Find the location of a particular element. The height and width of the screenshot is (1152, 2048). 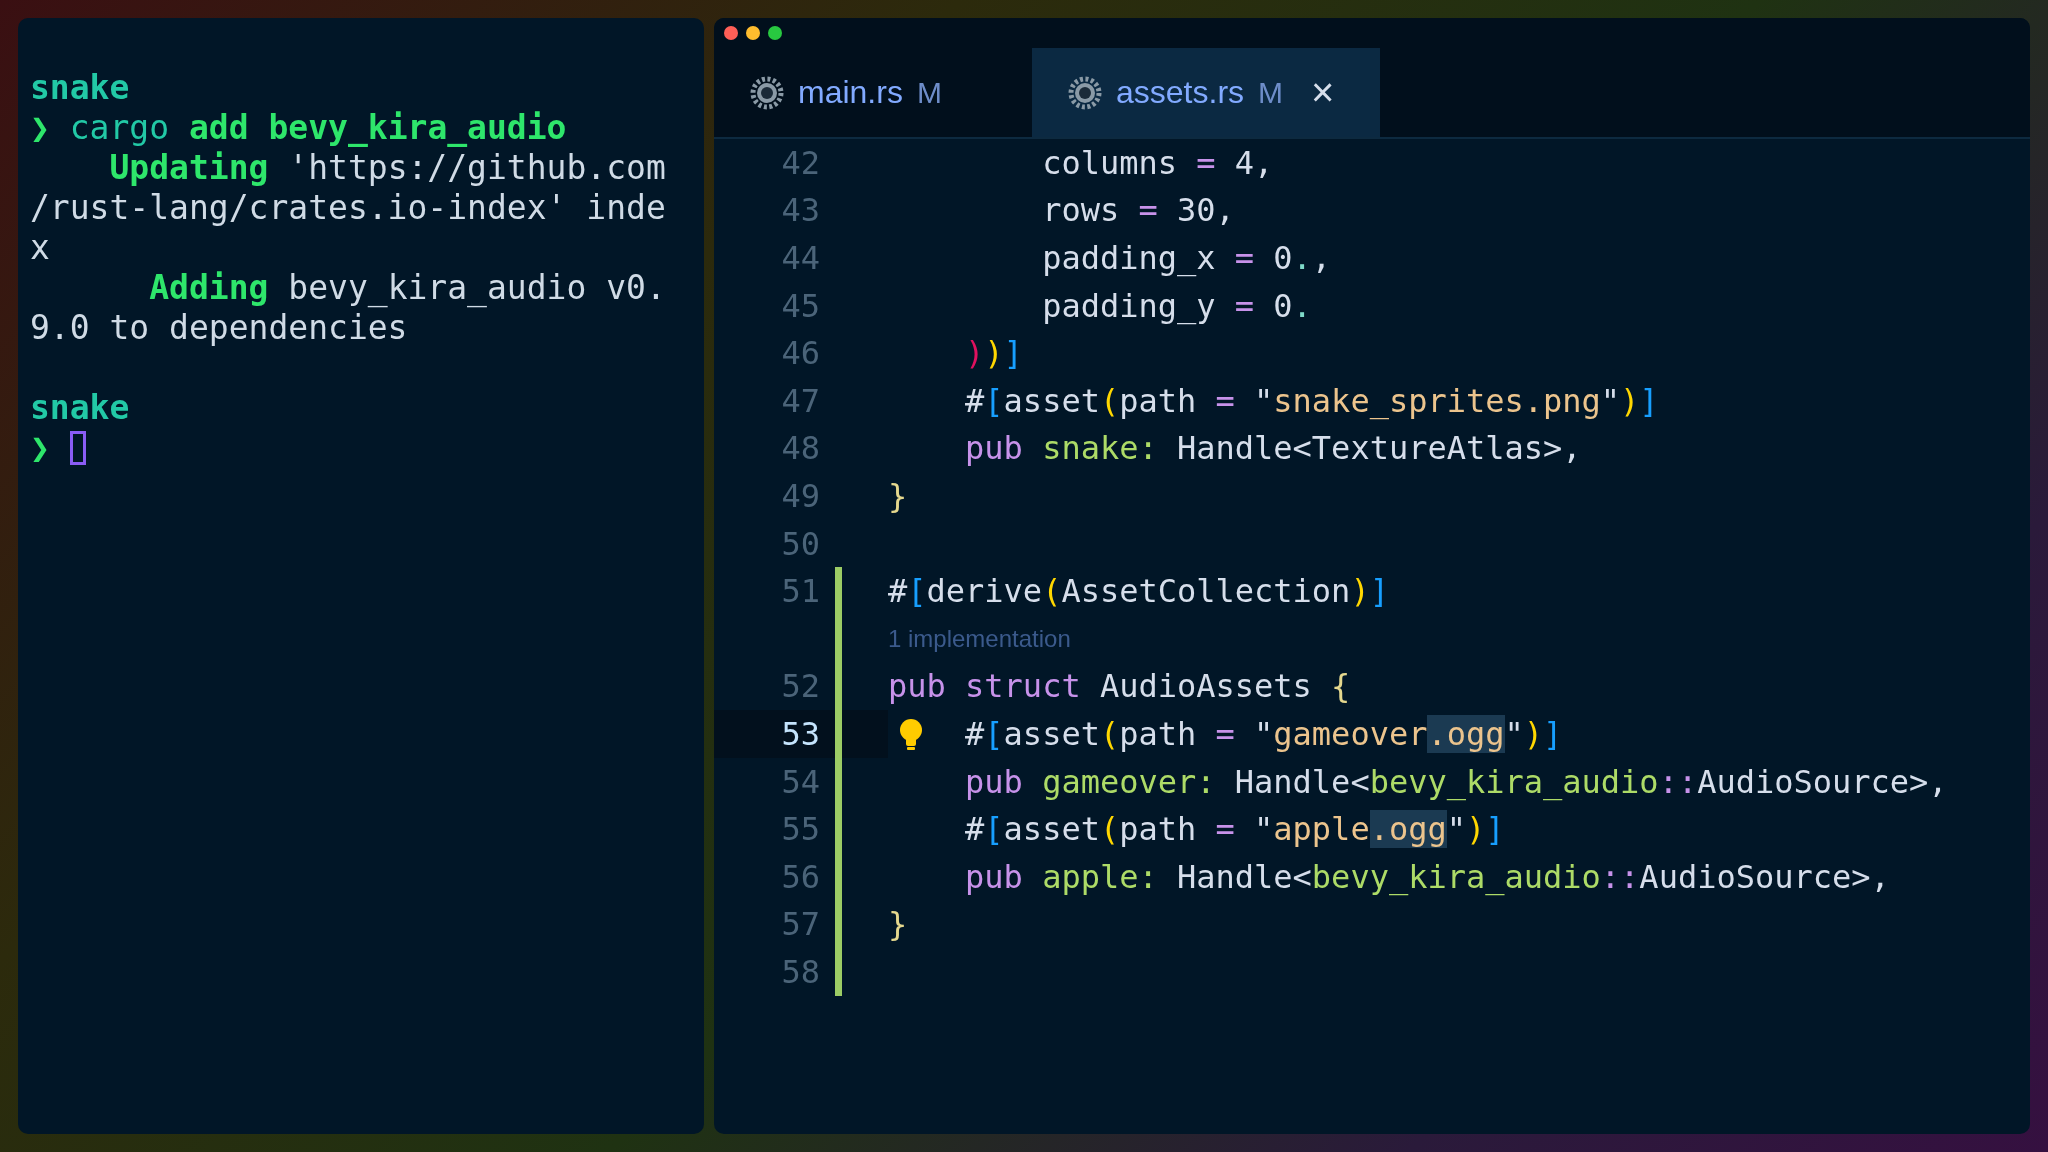

code-line: #[asset(path = "apple.ogg")] is located at coordinates (1234, 829).